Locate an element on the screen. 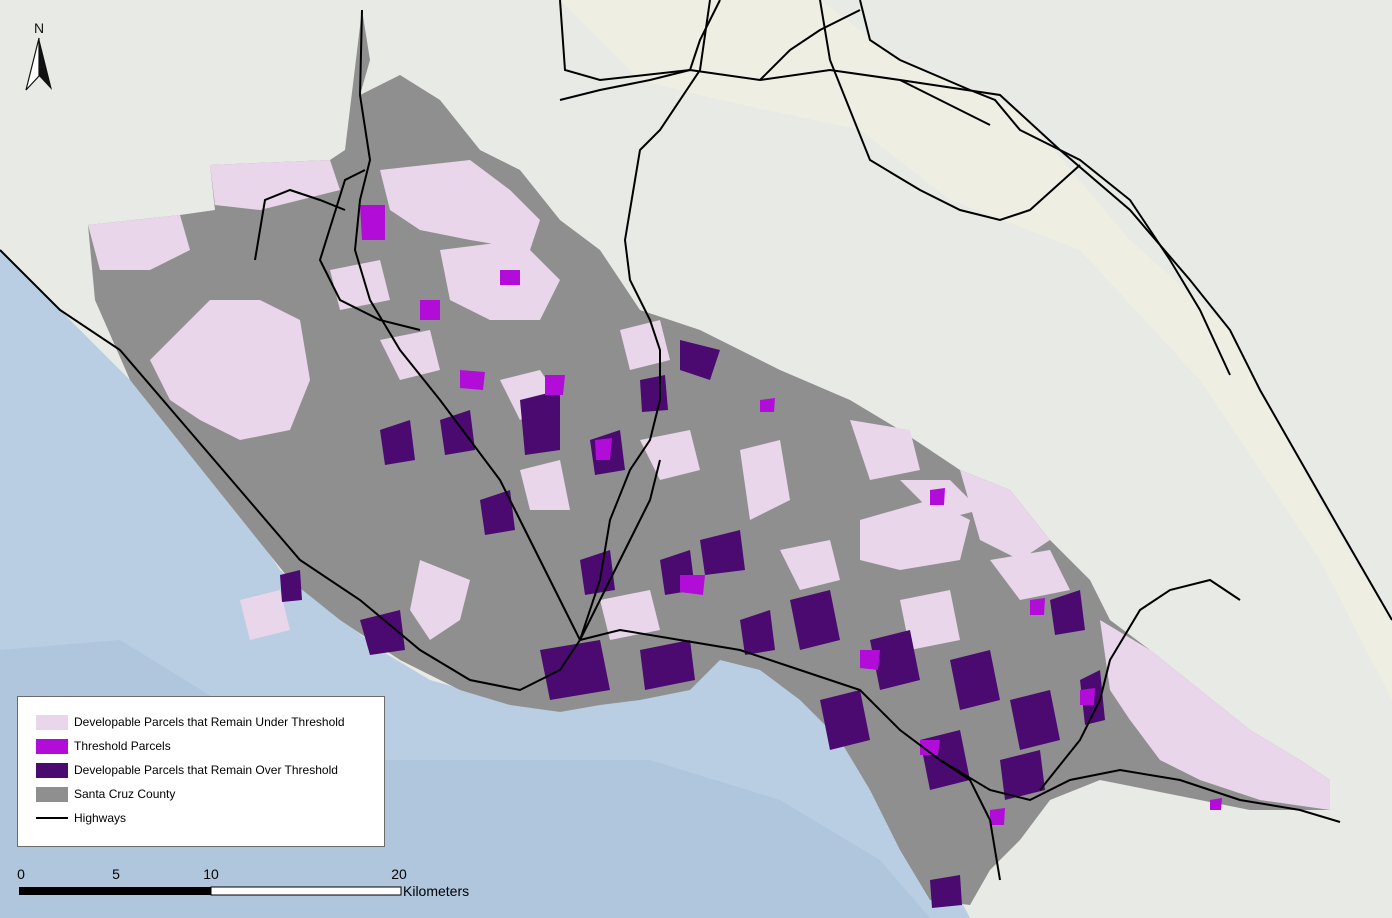 The image size is (1392, 918). scale-tick-10: 10 is located at coordinates (211, 874).